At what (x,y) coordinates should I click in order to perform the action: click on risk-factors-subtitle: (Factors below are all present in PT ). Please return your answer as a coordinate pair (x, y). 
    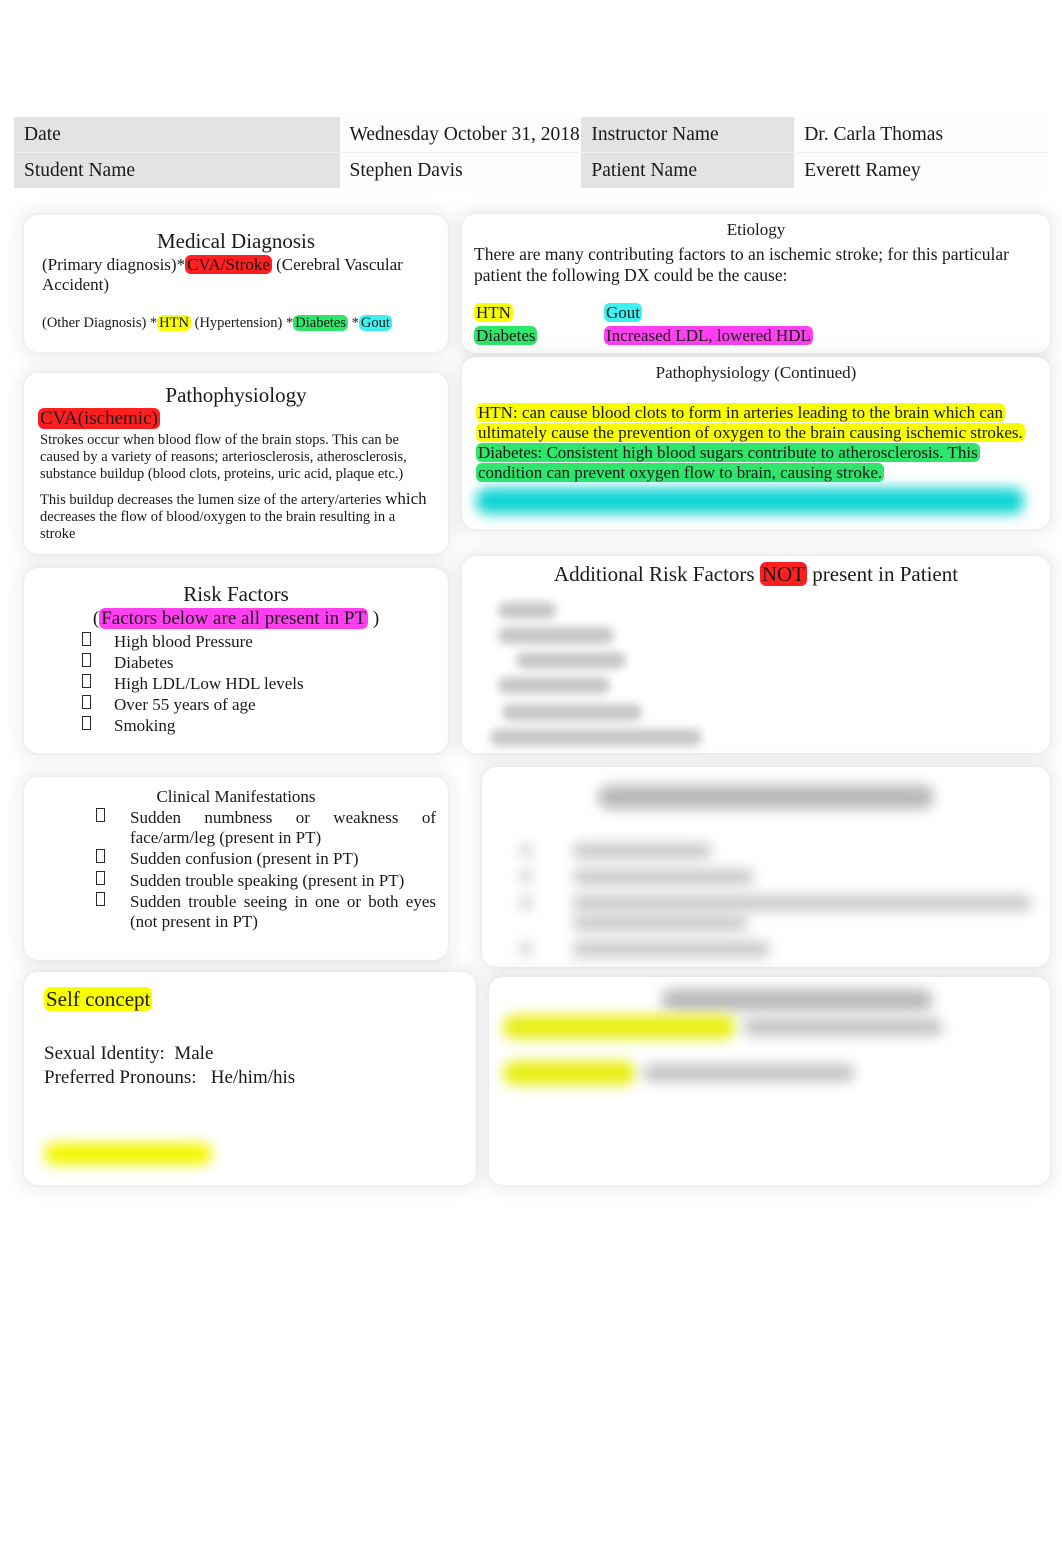
    Looking at the image, I should click on (236, 619).